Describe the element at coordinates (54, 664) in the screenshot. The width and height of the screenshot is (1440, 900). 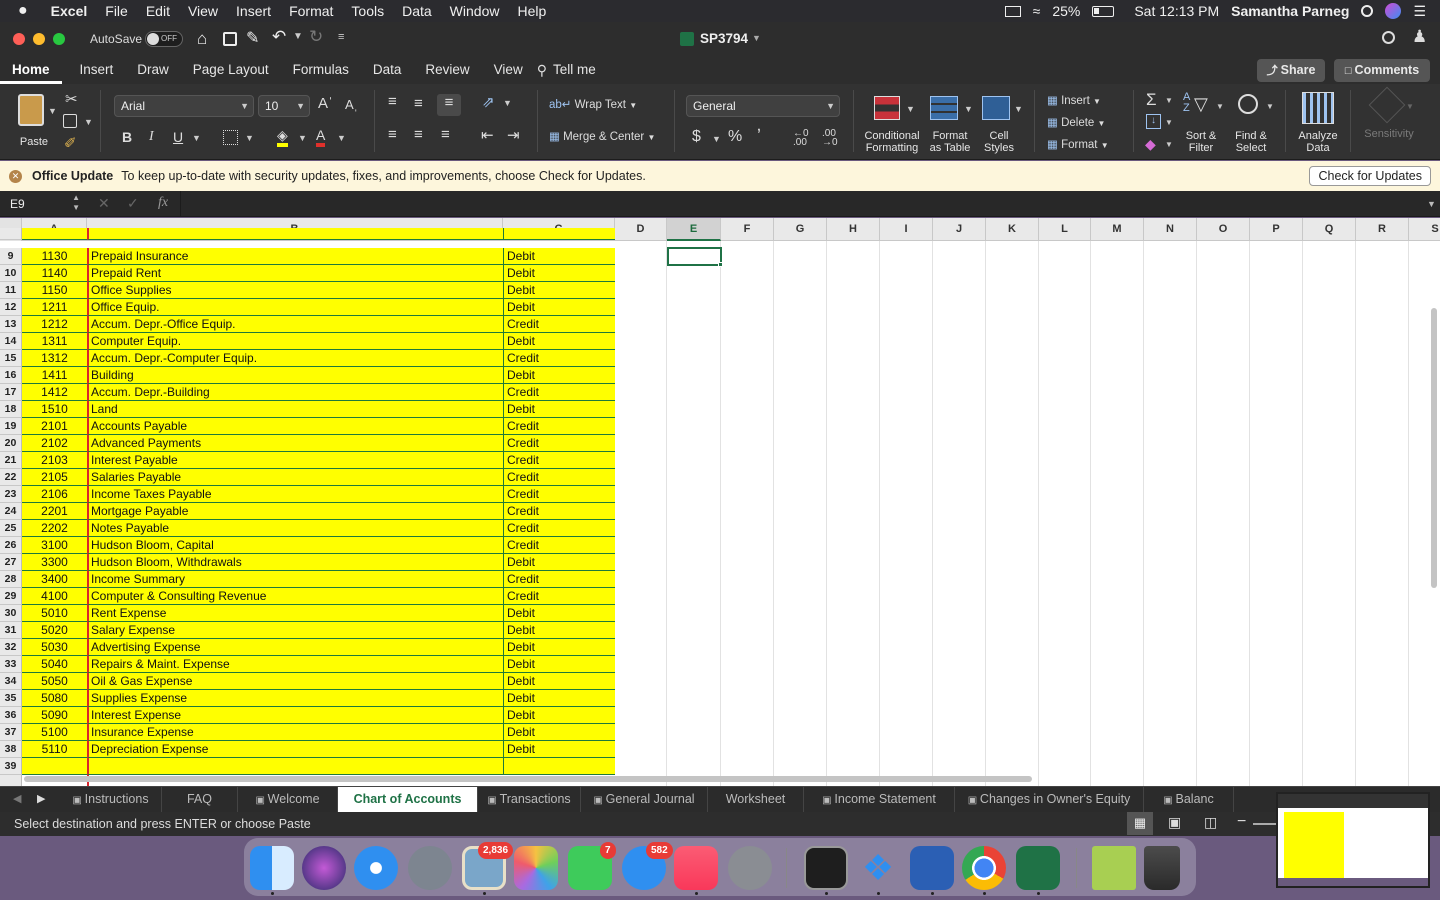
I see `account-number-cell: 5040` at that location.